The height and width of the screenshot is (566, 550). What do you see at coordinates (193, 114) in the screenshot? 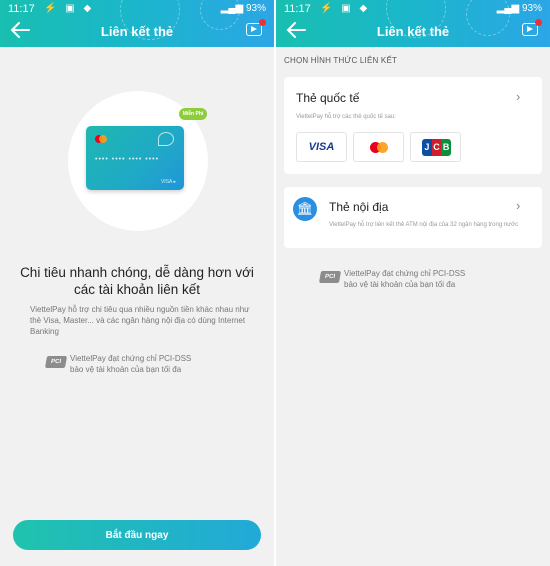
I see `free-badge: Miễn Phí` at bounding box center [193, 114].